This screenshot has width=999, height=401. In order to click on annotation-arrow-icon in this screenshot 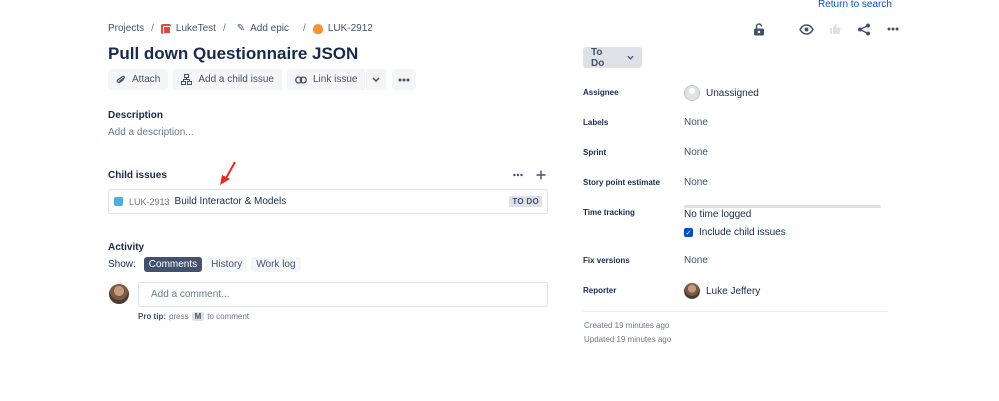, I will do `click(228, 173)`.